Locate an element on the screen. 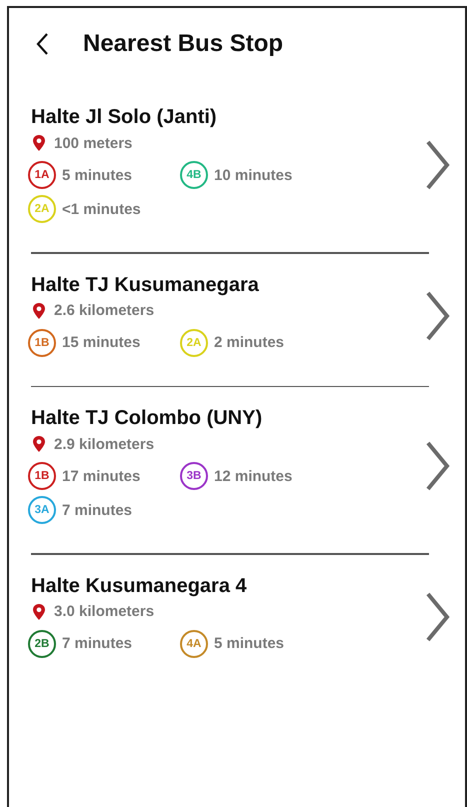  route-badge: 2B is located at coordinates (42, 644).